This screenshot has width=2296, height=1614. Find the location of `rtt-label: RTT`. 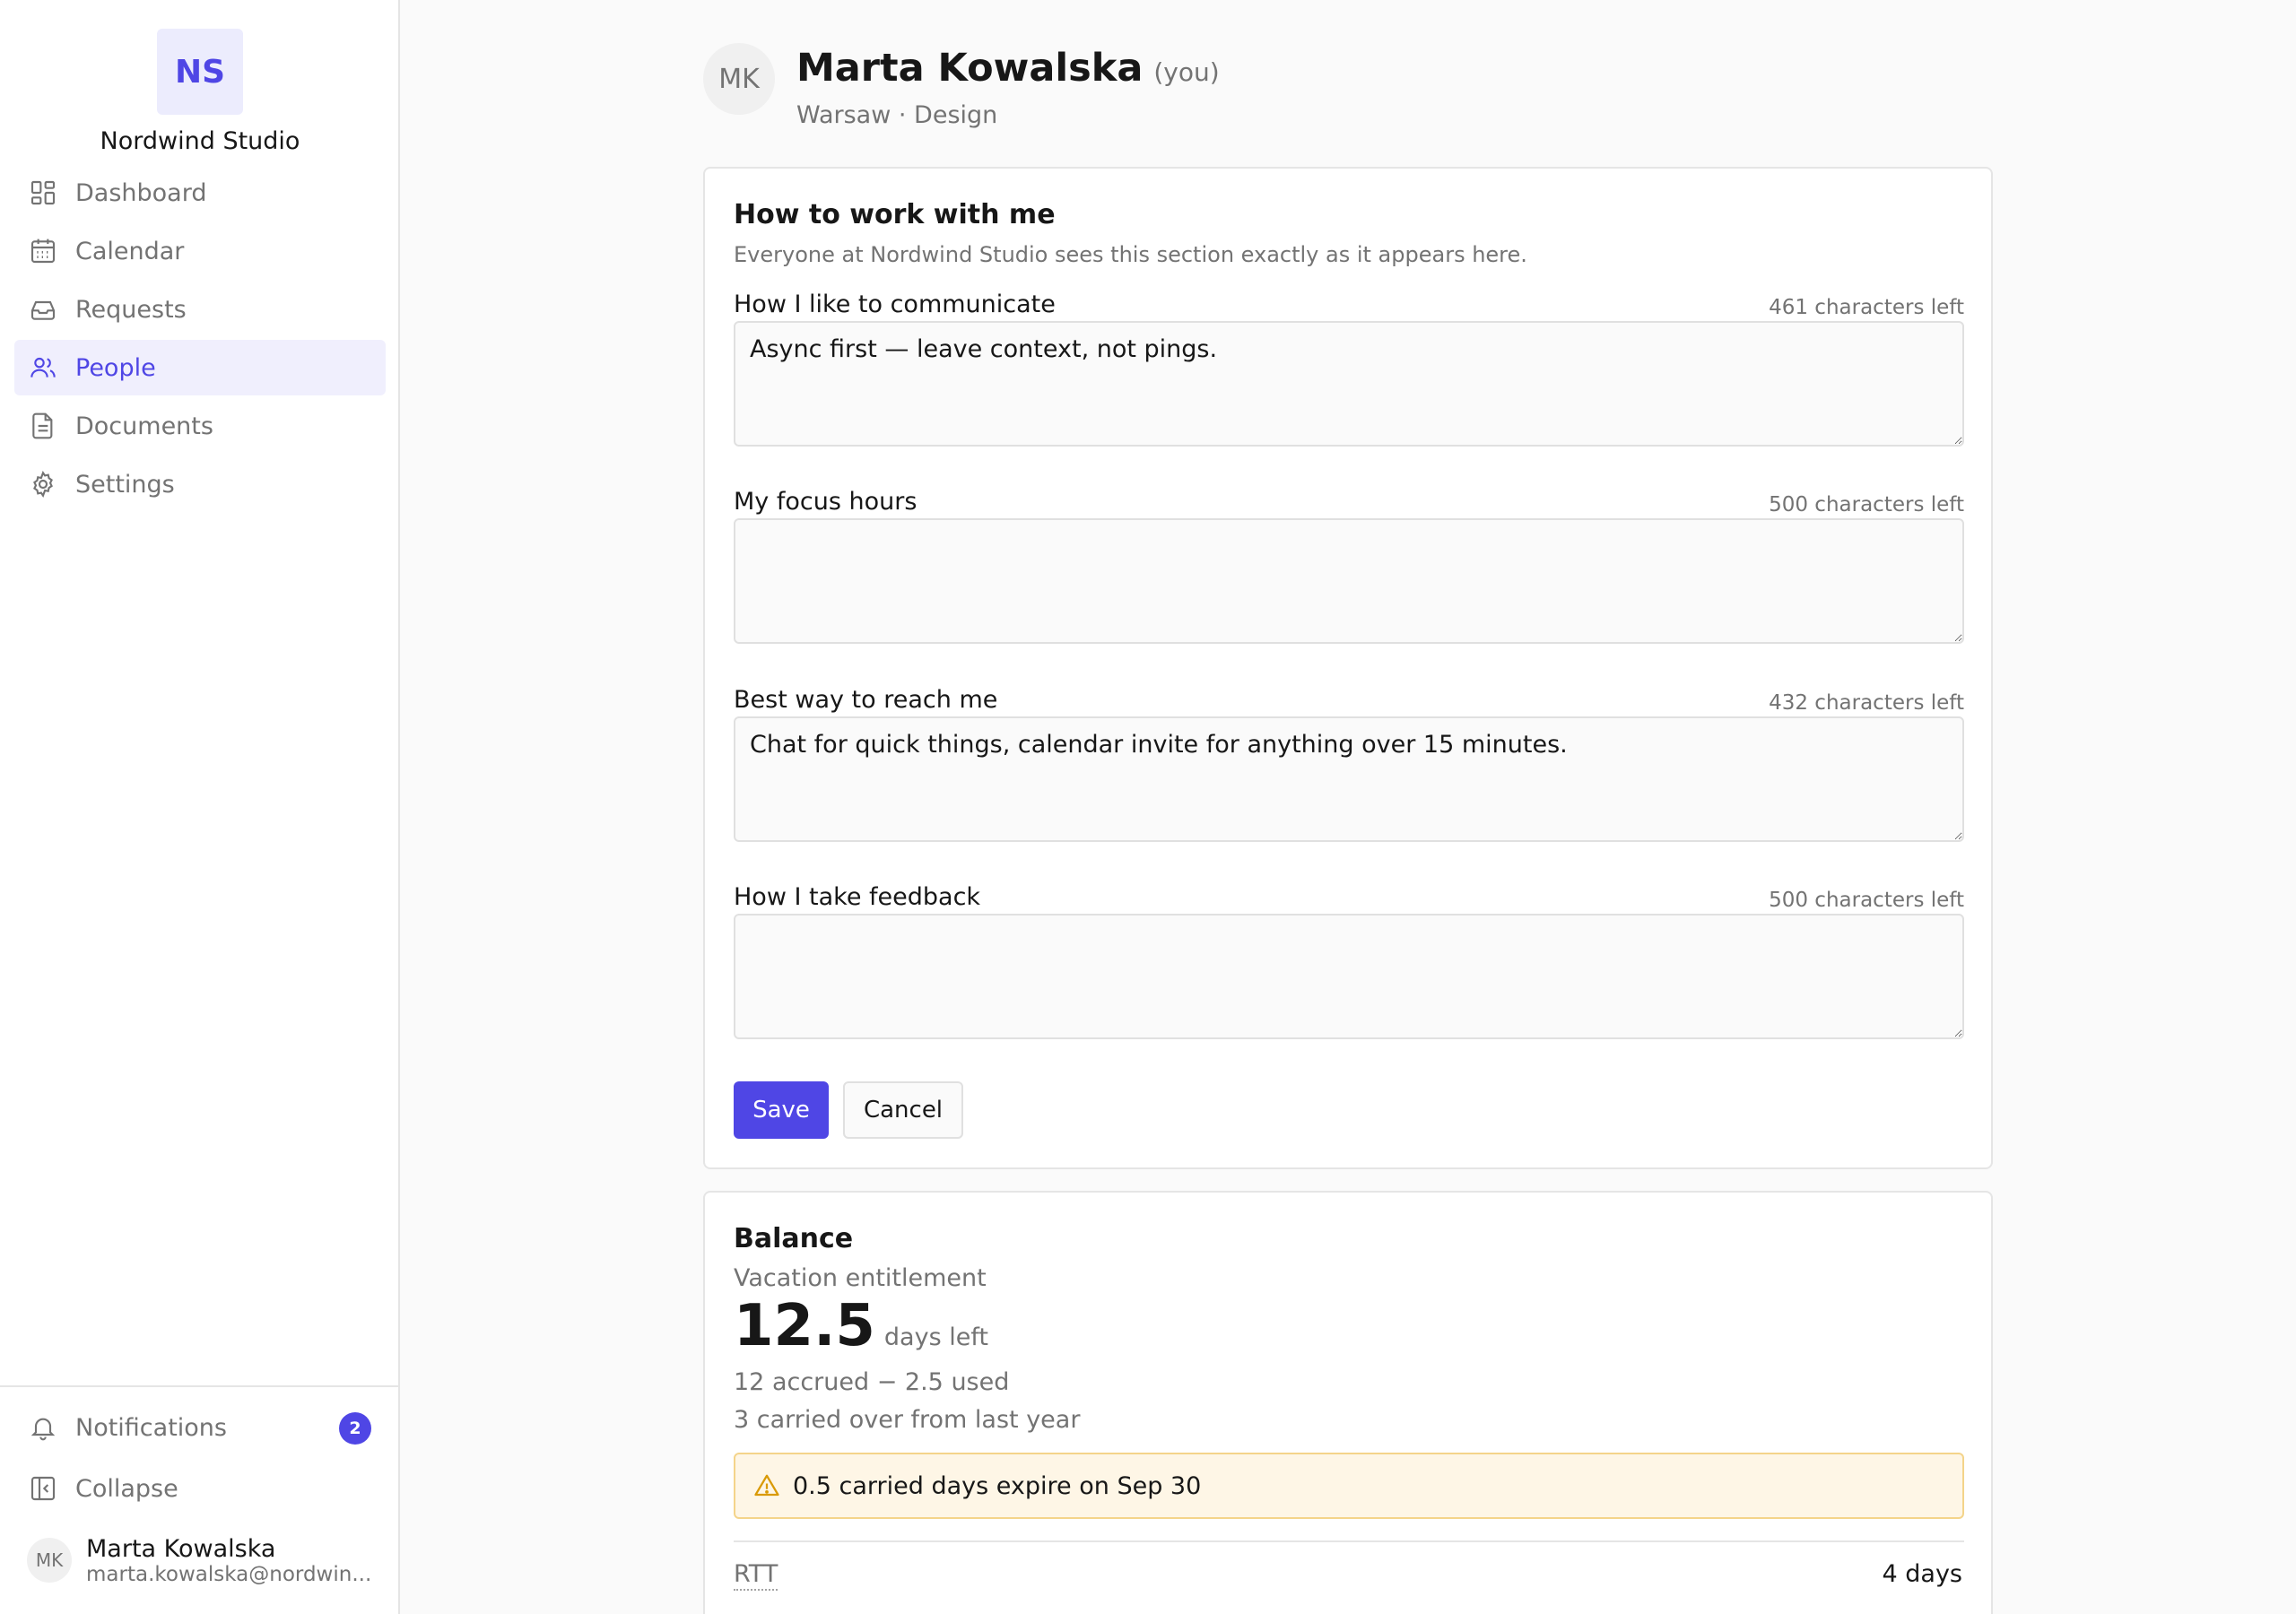

rtt-label: RTT is located at coordinates (756, 1575).